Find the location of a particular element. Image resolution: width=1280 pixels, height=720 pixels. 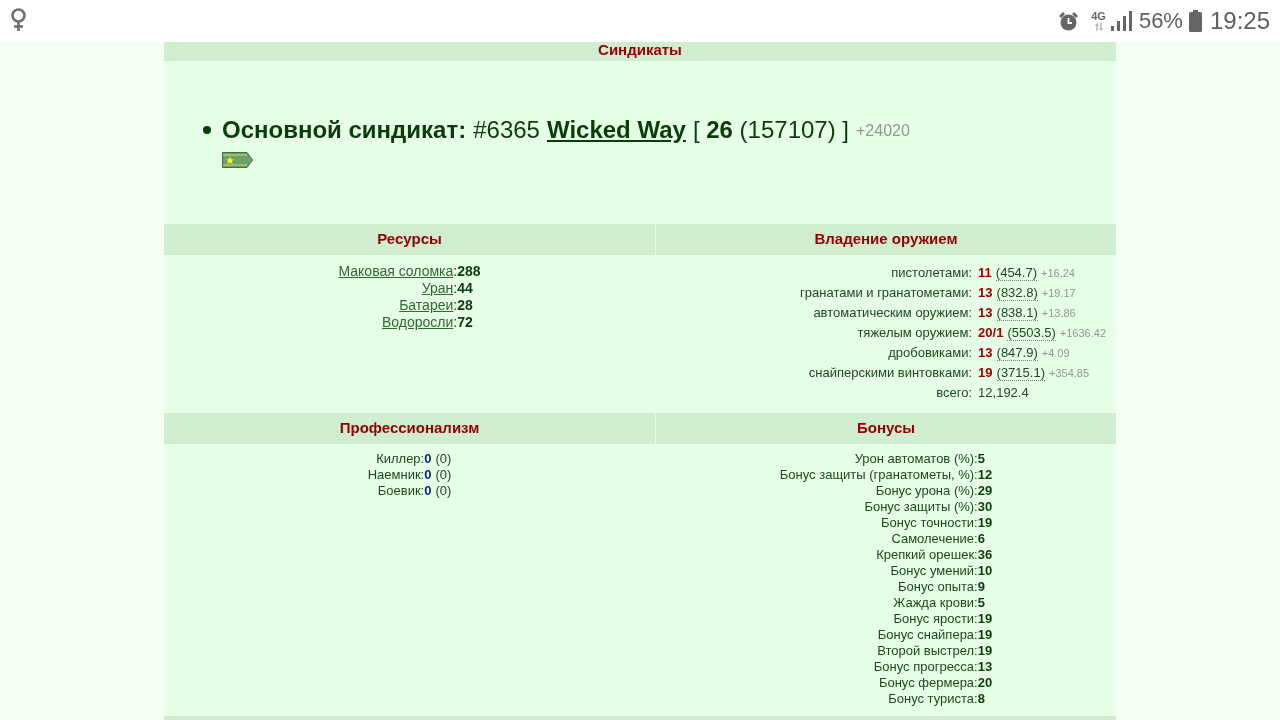

bonus-value: 20 is located at coordinates (985, 683).